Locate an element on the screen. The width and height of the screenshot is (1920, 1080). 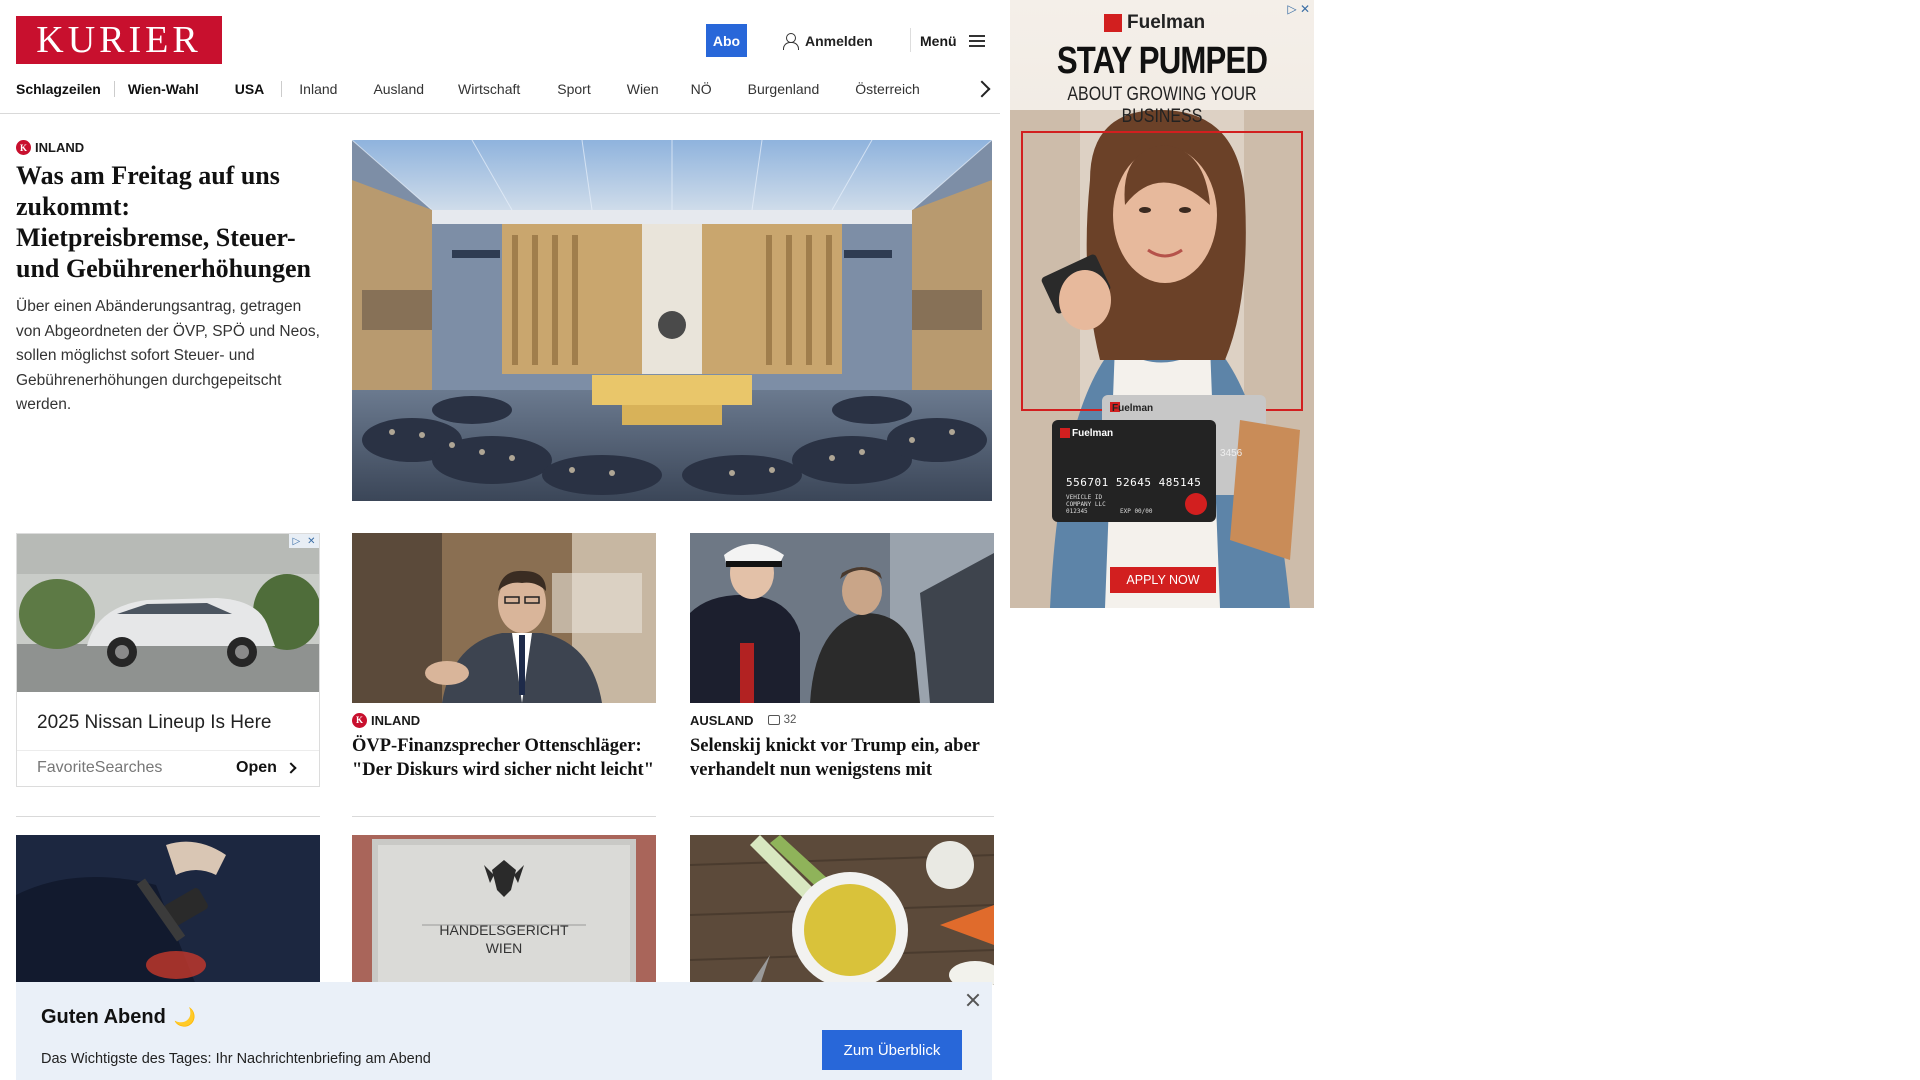
nav-item-wien-wahl: Wien-Wahl is located at coordinates (163, 89).